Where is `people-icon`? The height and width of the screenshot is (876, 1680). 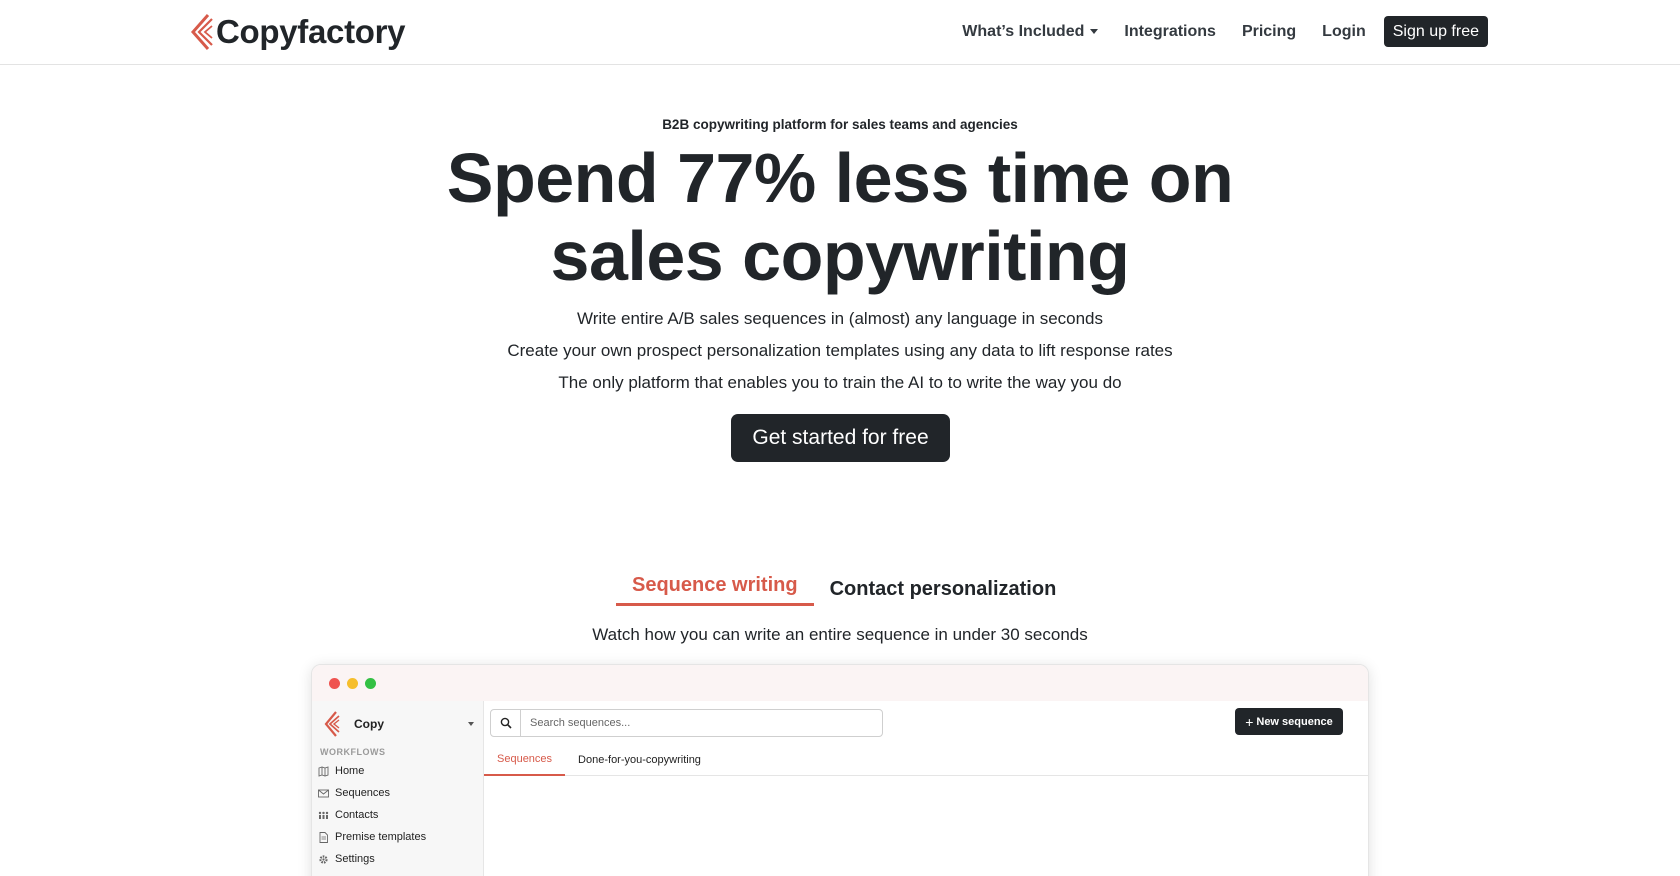
people-icon is located at coordinates (323, 815).